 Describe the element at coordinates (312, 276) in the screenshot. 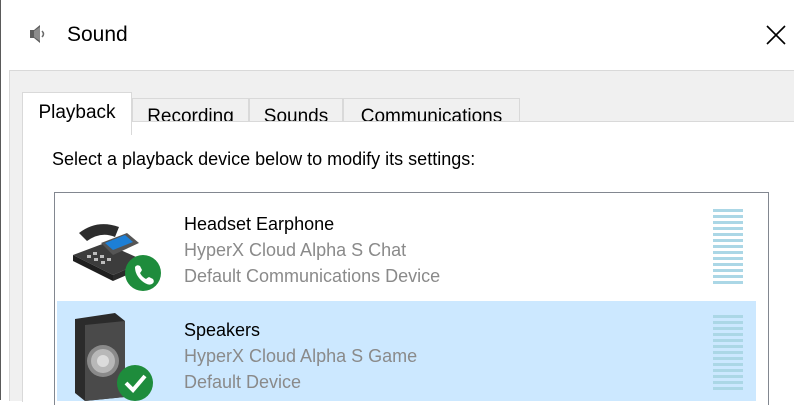

I see `device-status: Default Communications Device` at that location.